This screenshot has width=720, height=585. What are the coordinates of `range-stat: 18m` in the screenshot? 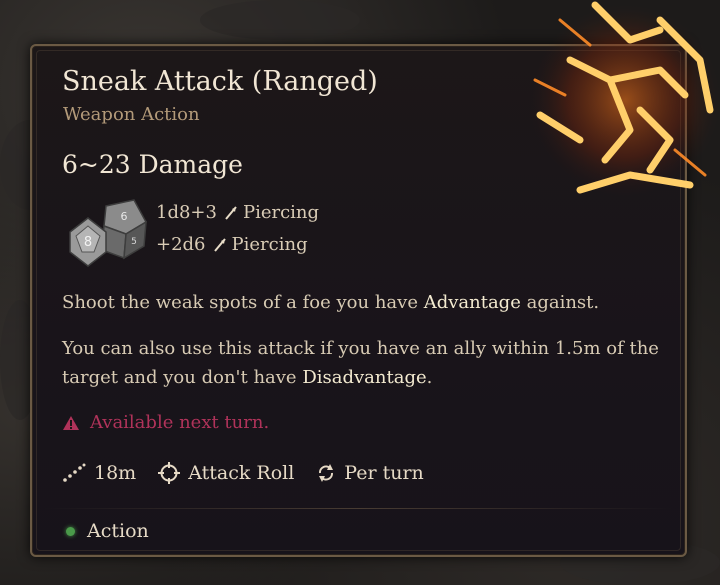 It's located at (99, 473).